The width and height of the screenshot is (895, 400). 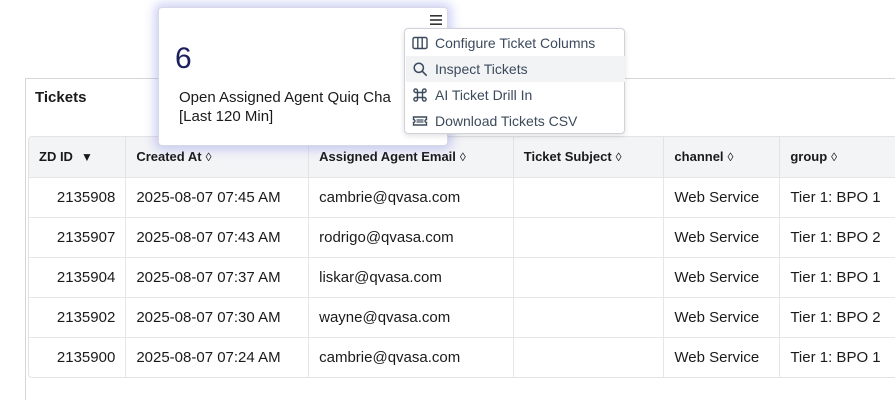 I want to click on column-header-channel: channel ◊, so click(x=722, y=157).